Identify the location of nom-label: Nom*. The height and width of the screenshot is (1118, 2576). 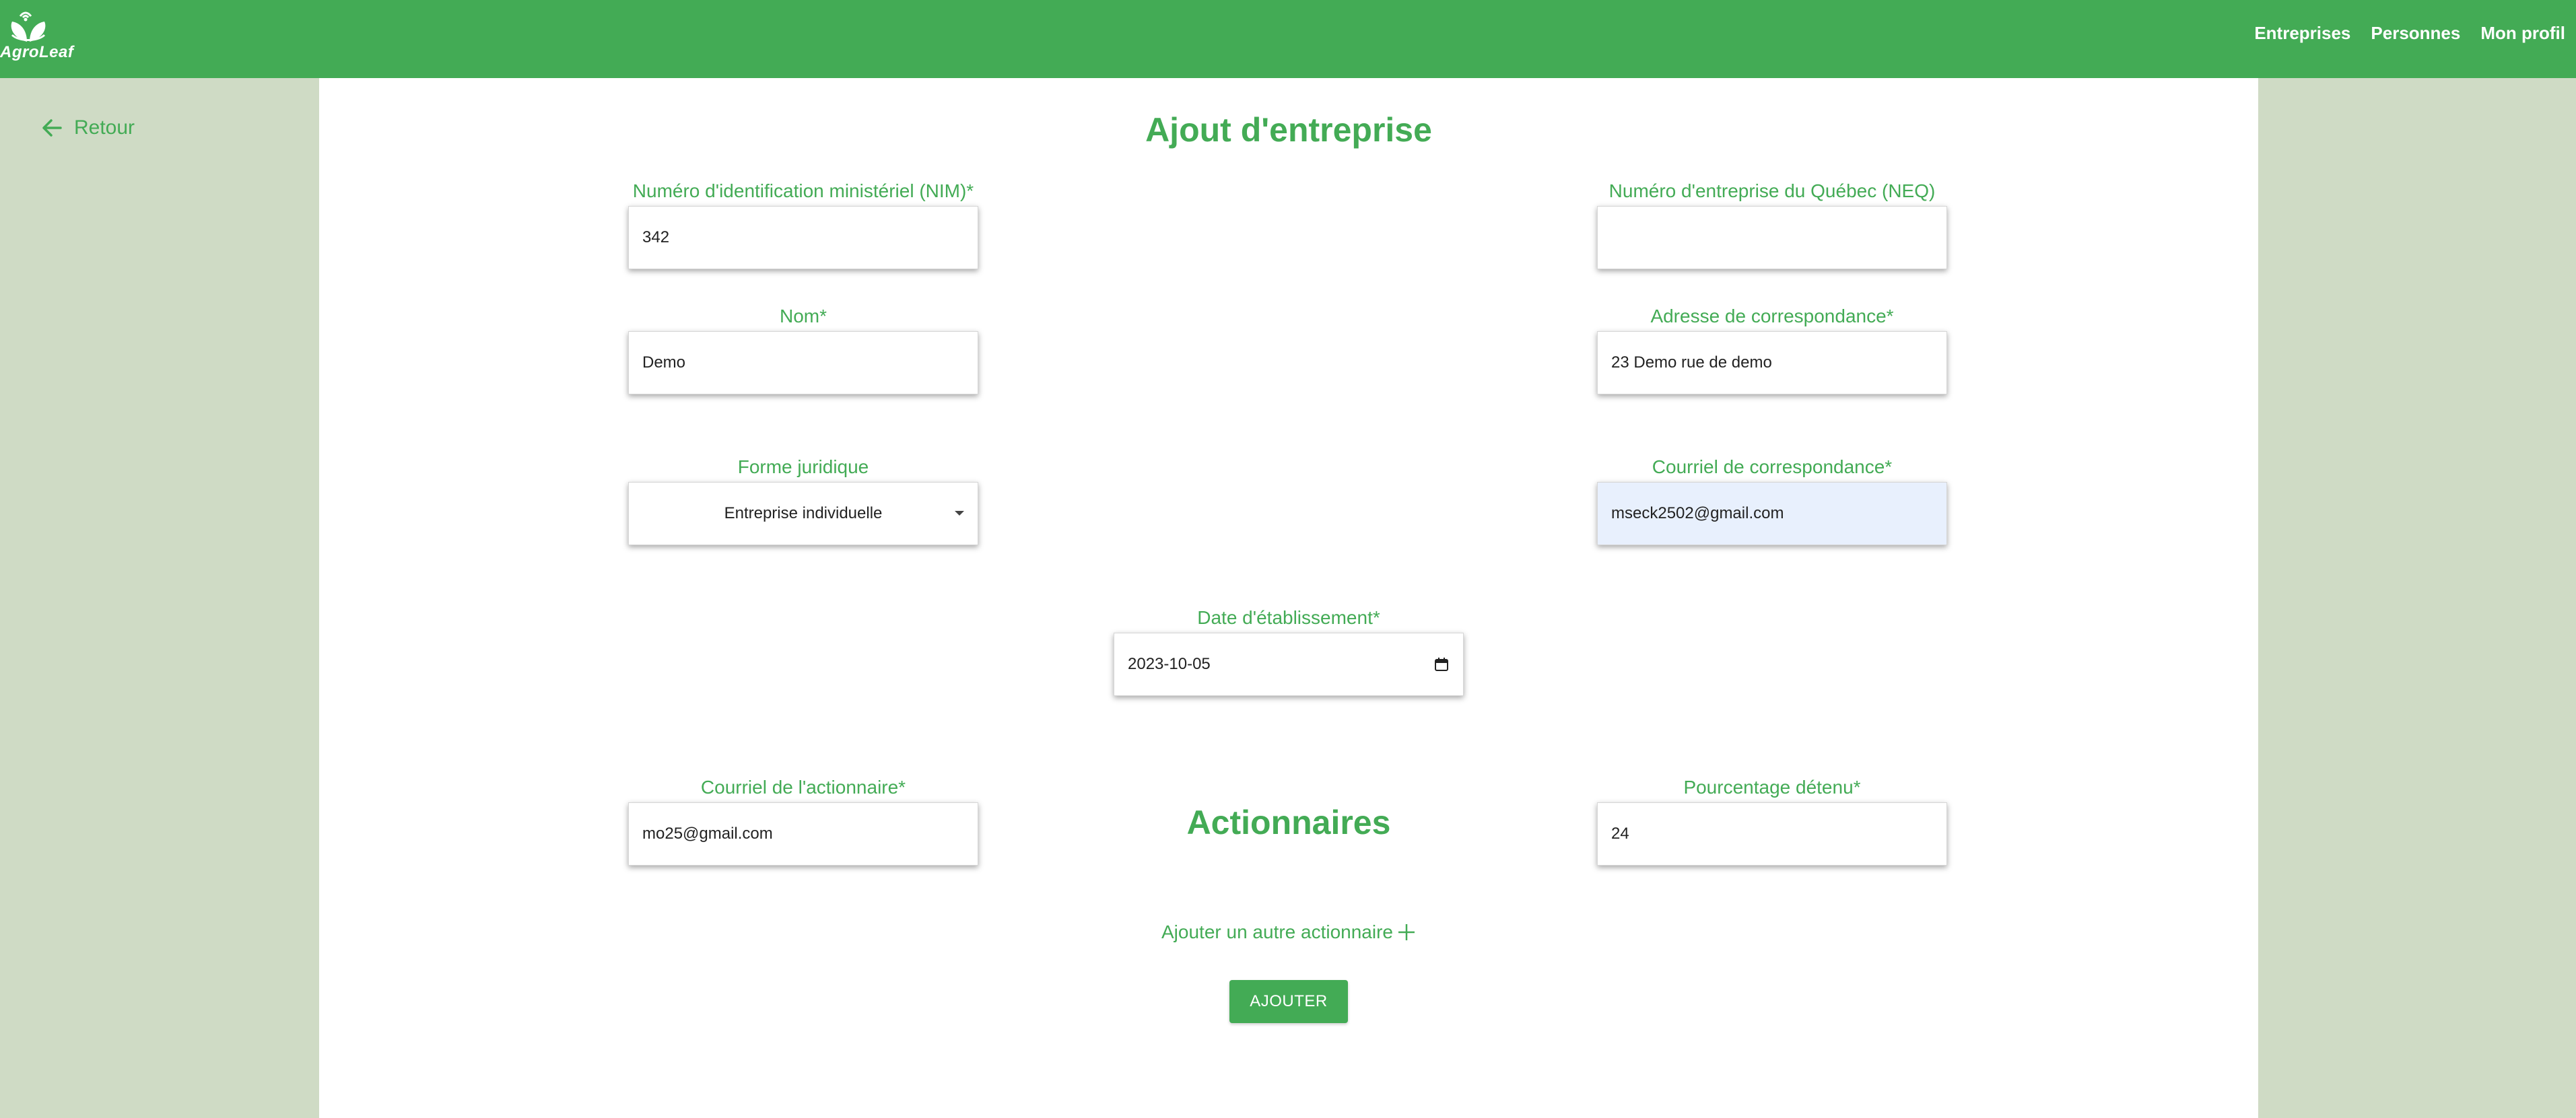
(803, 316).